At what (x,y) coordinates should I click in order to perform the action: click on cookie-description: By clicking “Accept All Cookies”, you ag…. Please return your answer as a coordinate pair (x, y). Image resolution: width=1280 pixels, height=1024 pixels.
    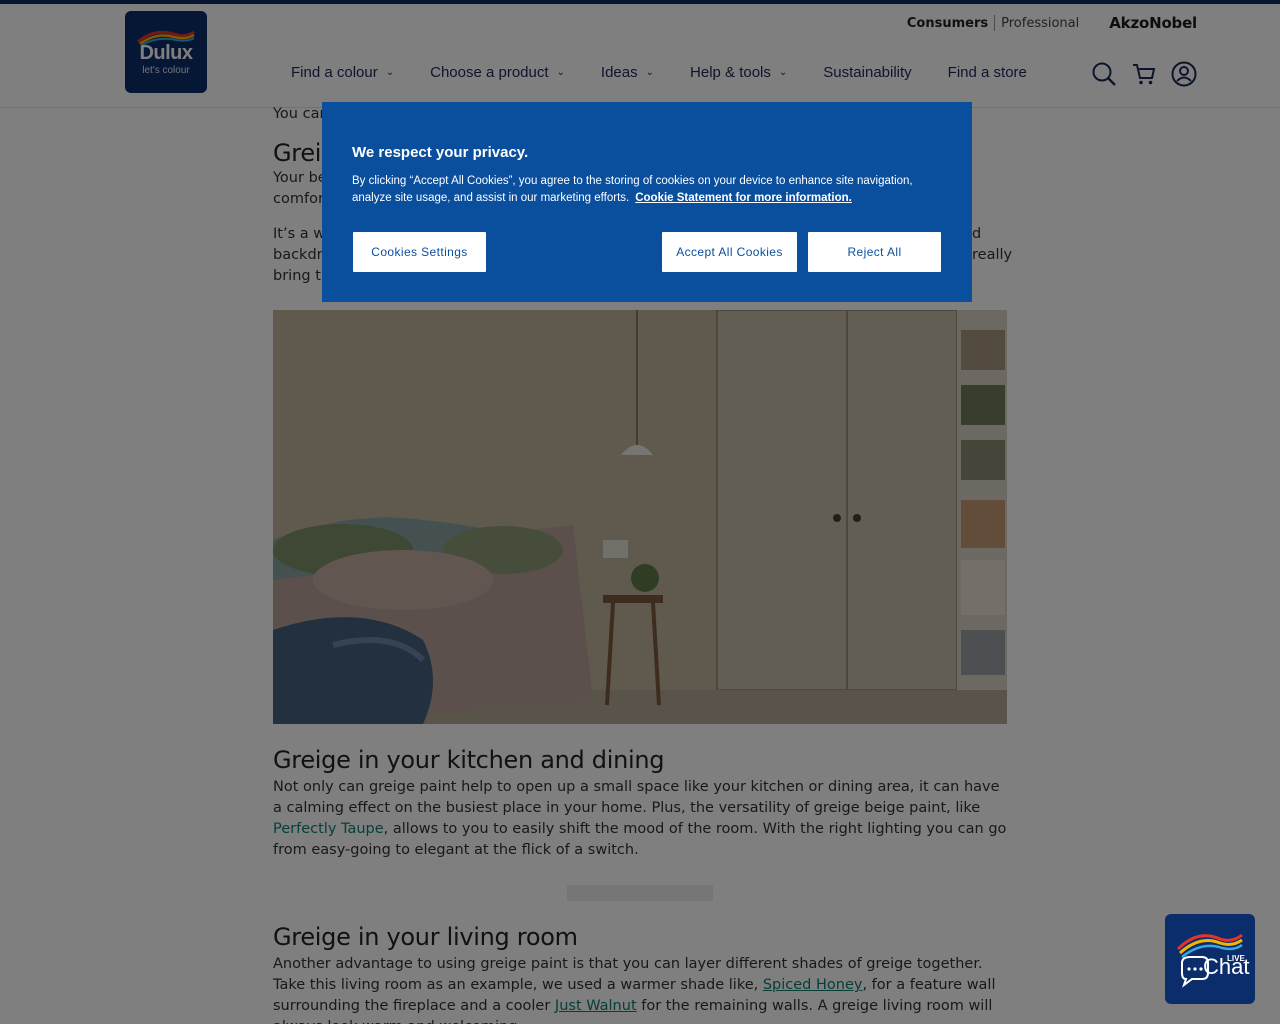
    Looking at the image, I should click on (647, 190).